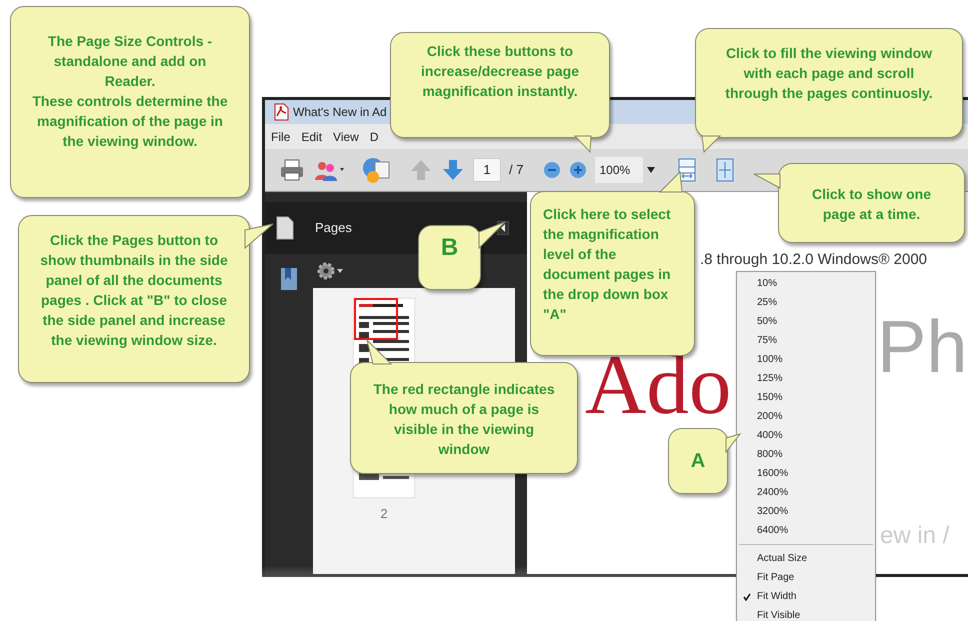 The height and width of the screenshot is (621, 968). I want to click on callout: Click to fill the viewing window with each page and scroll through the pages continuosly., so click(829, 83).